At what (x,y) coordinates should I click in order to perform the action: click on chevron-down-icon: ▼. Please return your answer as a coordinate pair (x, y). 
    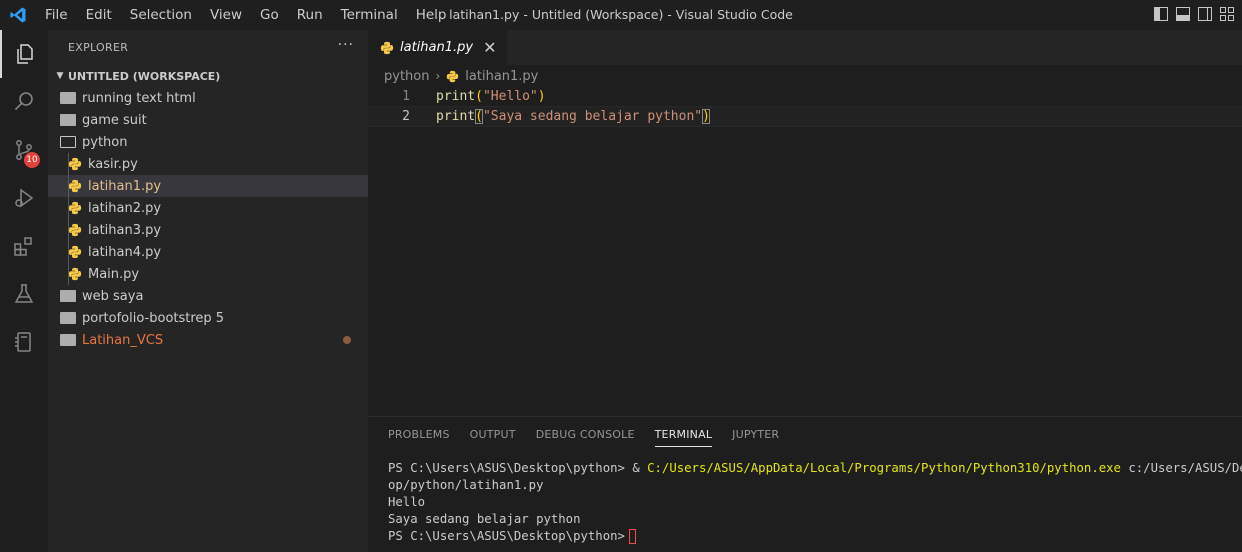
    Looking at the image, I should click on (60, 76).